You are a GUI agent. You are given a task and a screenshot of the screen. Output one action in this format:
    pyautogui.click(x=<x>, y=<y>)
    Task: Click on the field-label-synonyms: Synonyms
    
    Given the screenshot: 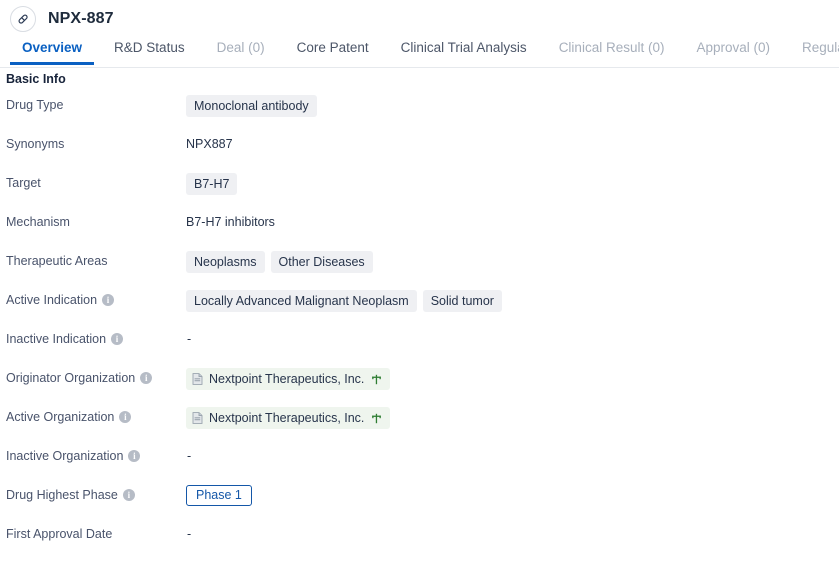 What is the action you would take?
    pyautogui.click(x=93, y=143)
    